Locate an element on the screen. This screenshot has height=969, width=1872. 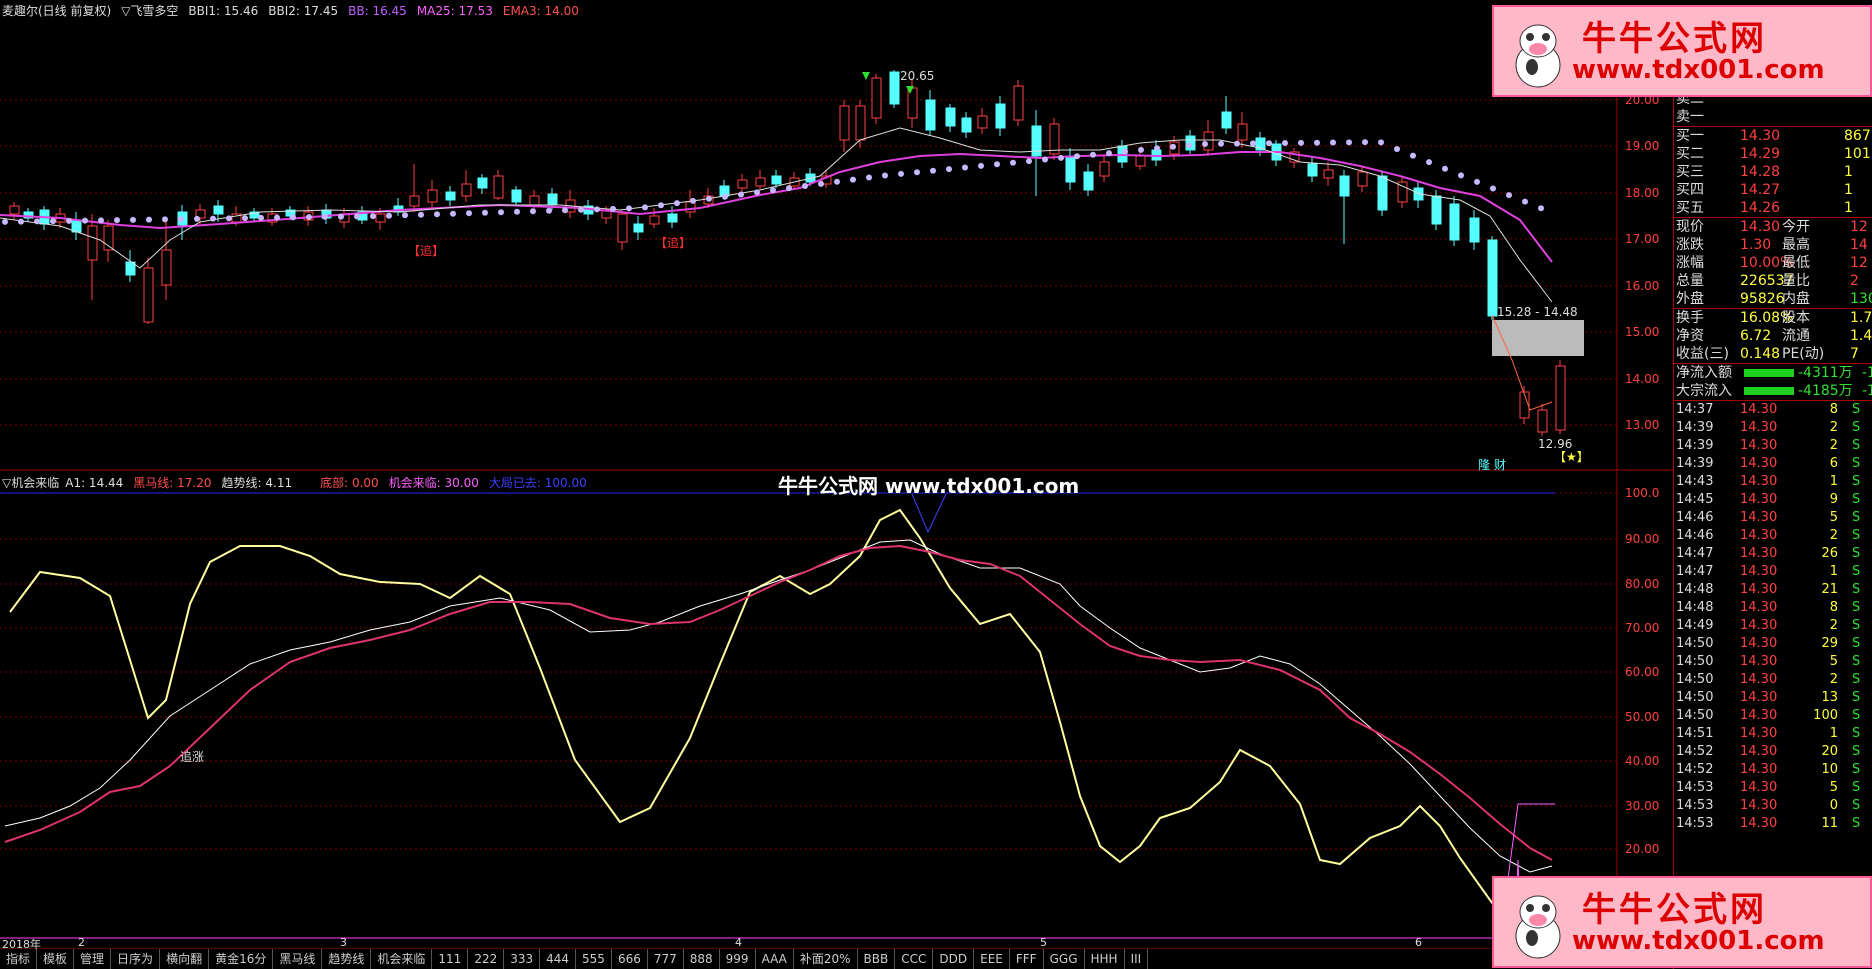
buy-price: 14.27 is located at coordinates (1760, 190).